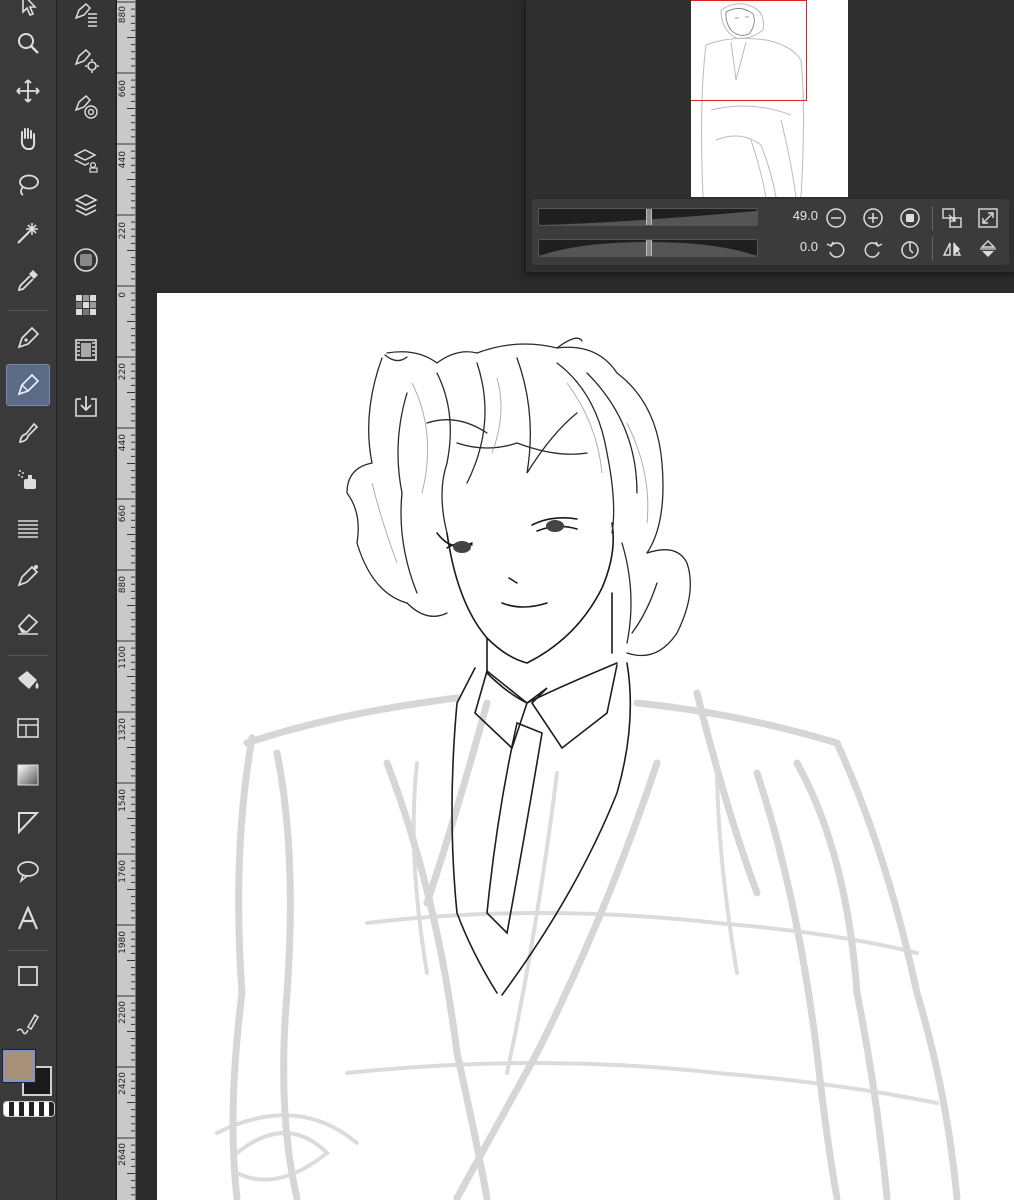 The image size is (1014, 1200). I want to click on layer-stack-icon, so click(86, 205).